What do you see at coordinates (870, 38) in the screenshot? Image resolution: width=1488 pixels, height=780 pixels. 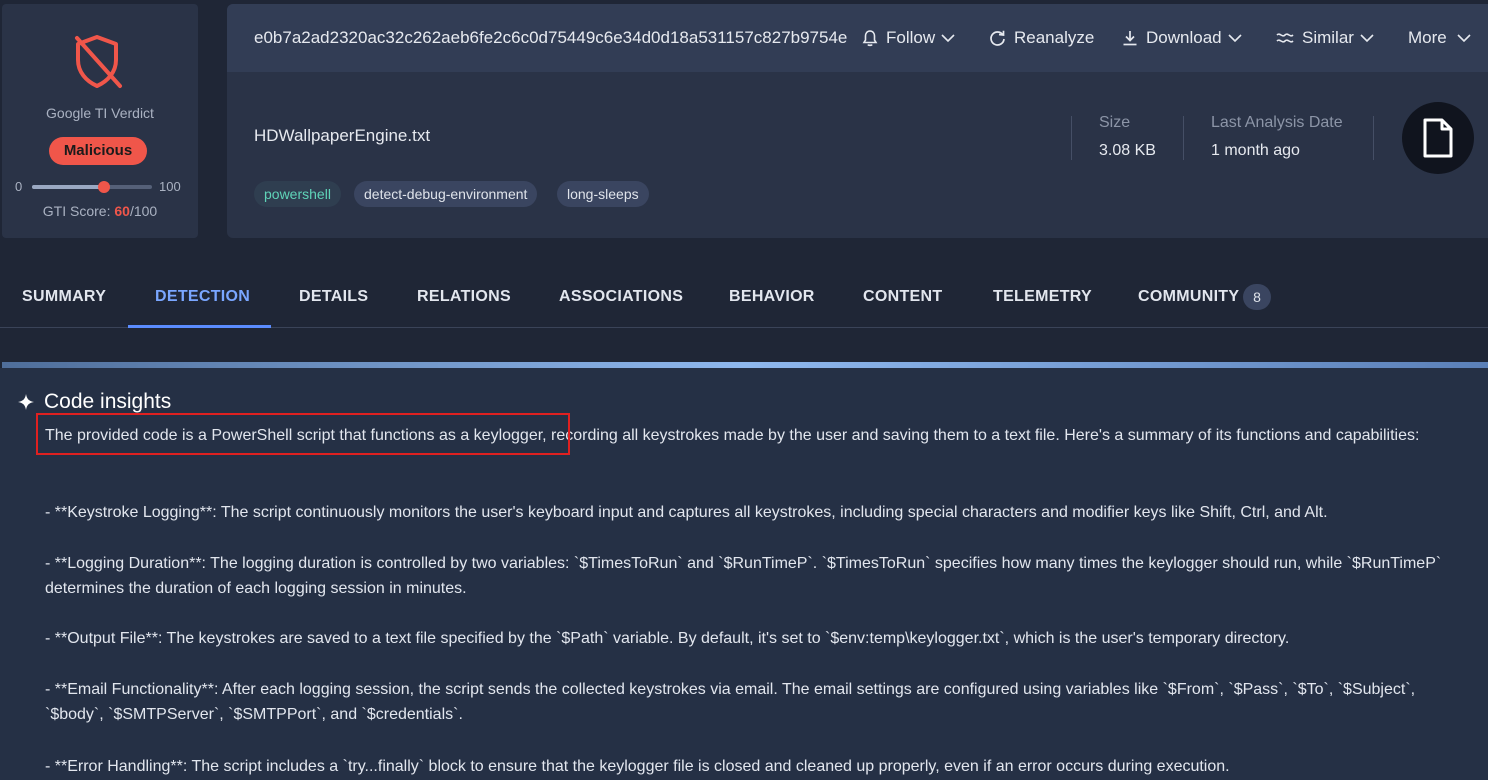 I see `bell-icon` at bounding box center [870, 38].